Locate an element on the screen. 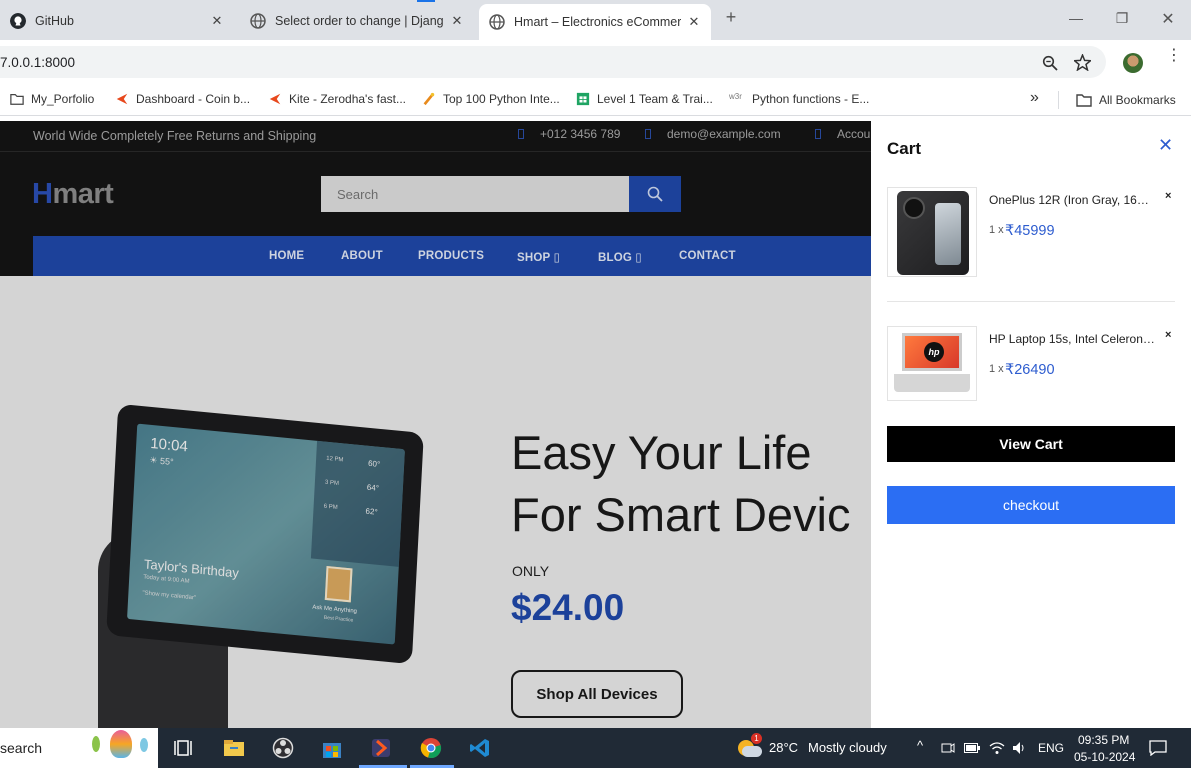 This screenshot has width=1191, height=768. tab-django-admin: Select order to change | Django ✕ is located at coordinates (357, 21).